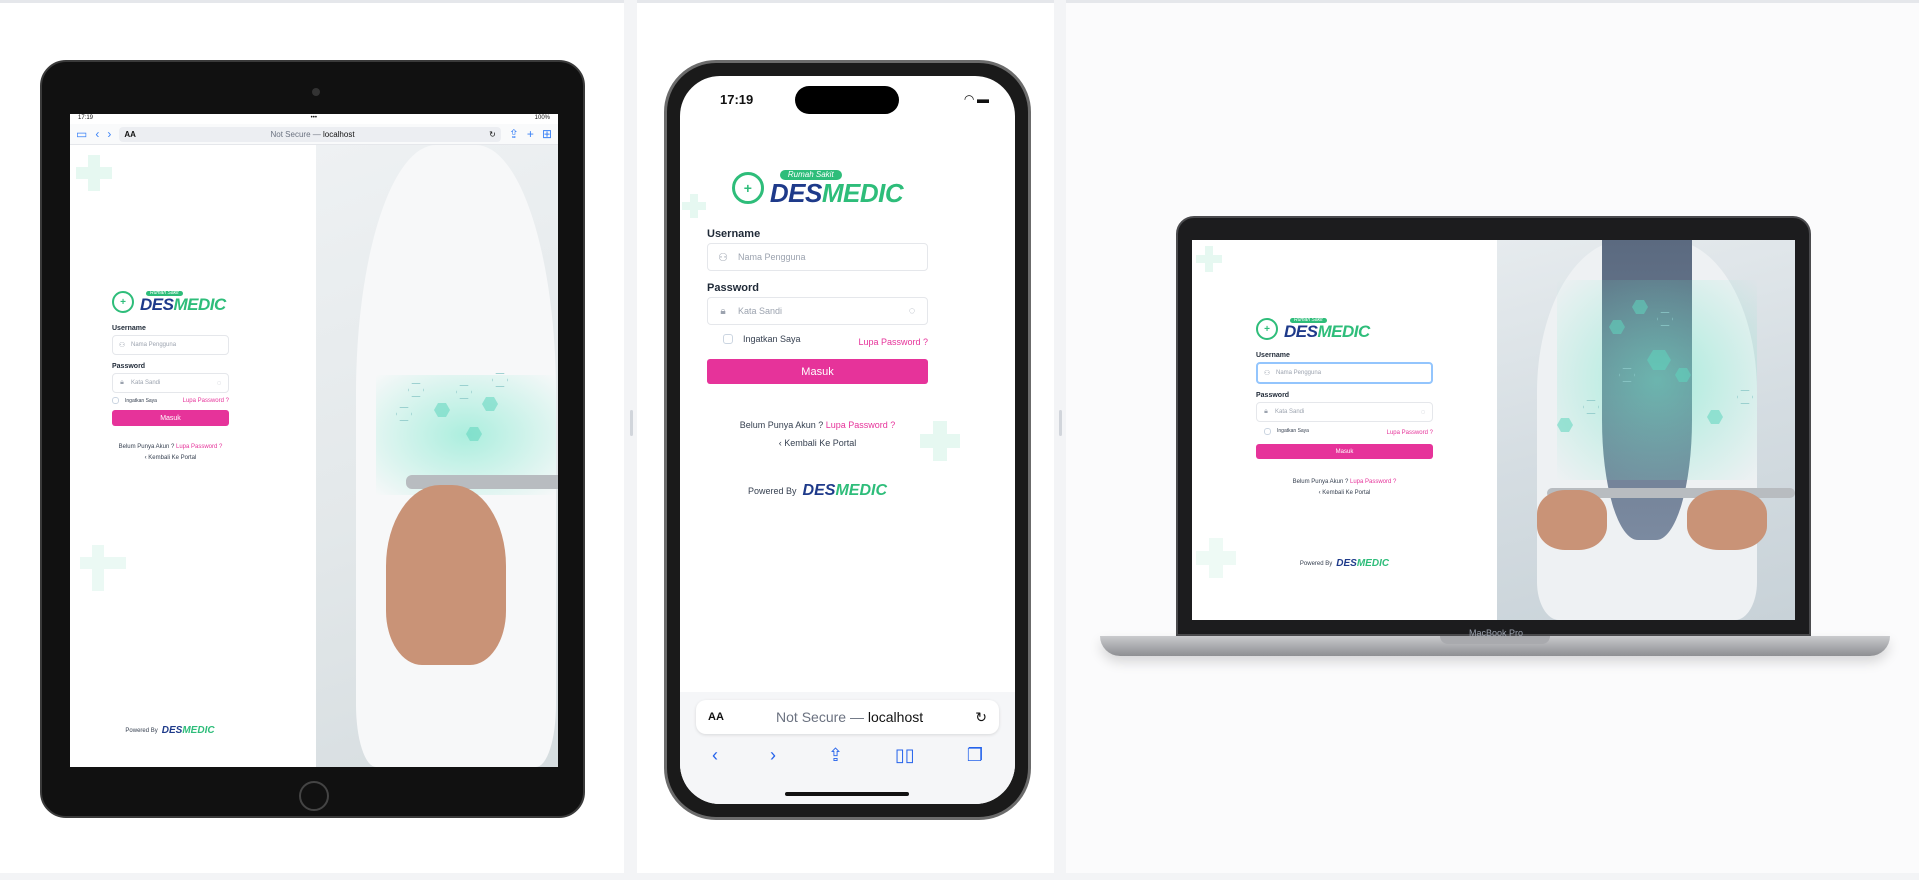 The height and width of the screenshot is (880, 1919). Describe the element at coordinates (530, 134) in the screenshot. I see `new-tab-icon: +` at that location.